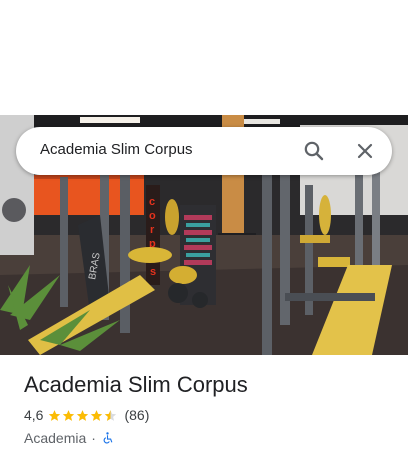  Describe the element at coordinates (365, 151) in the screenshot. I see `close-icon` at that location.